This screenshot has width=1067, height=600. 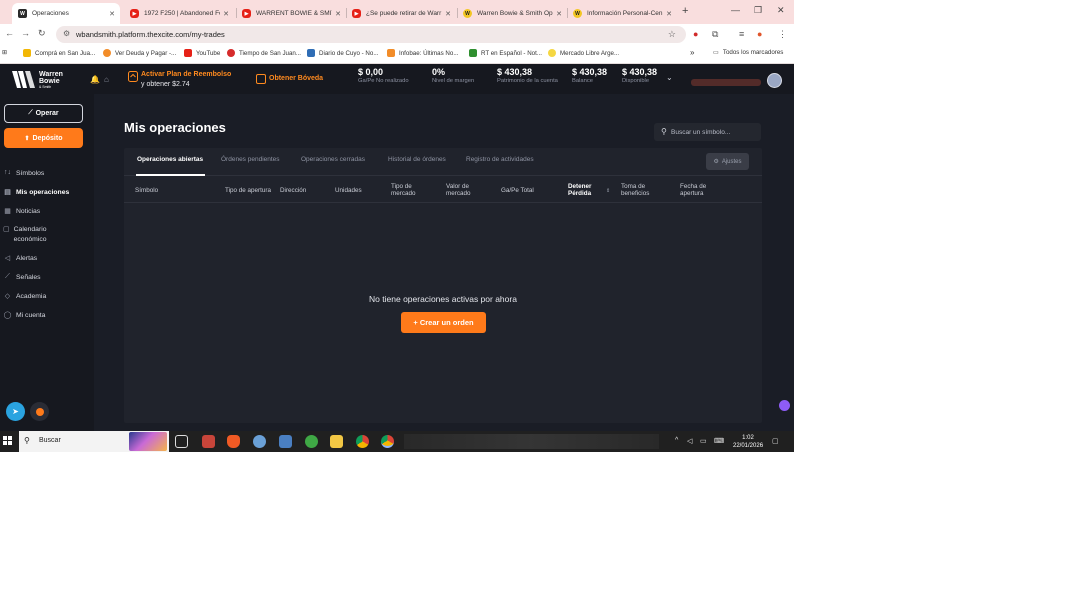 What do you see at coordinates (689, 441) in the screenshot?
I see `speaker-icon: ◁` at bounding box center [689, 441].